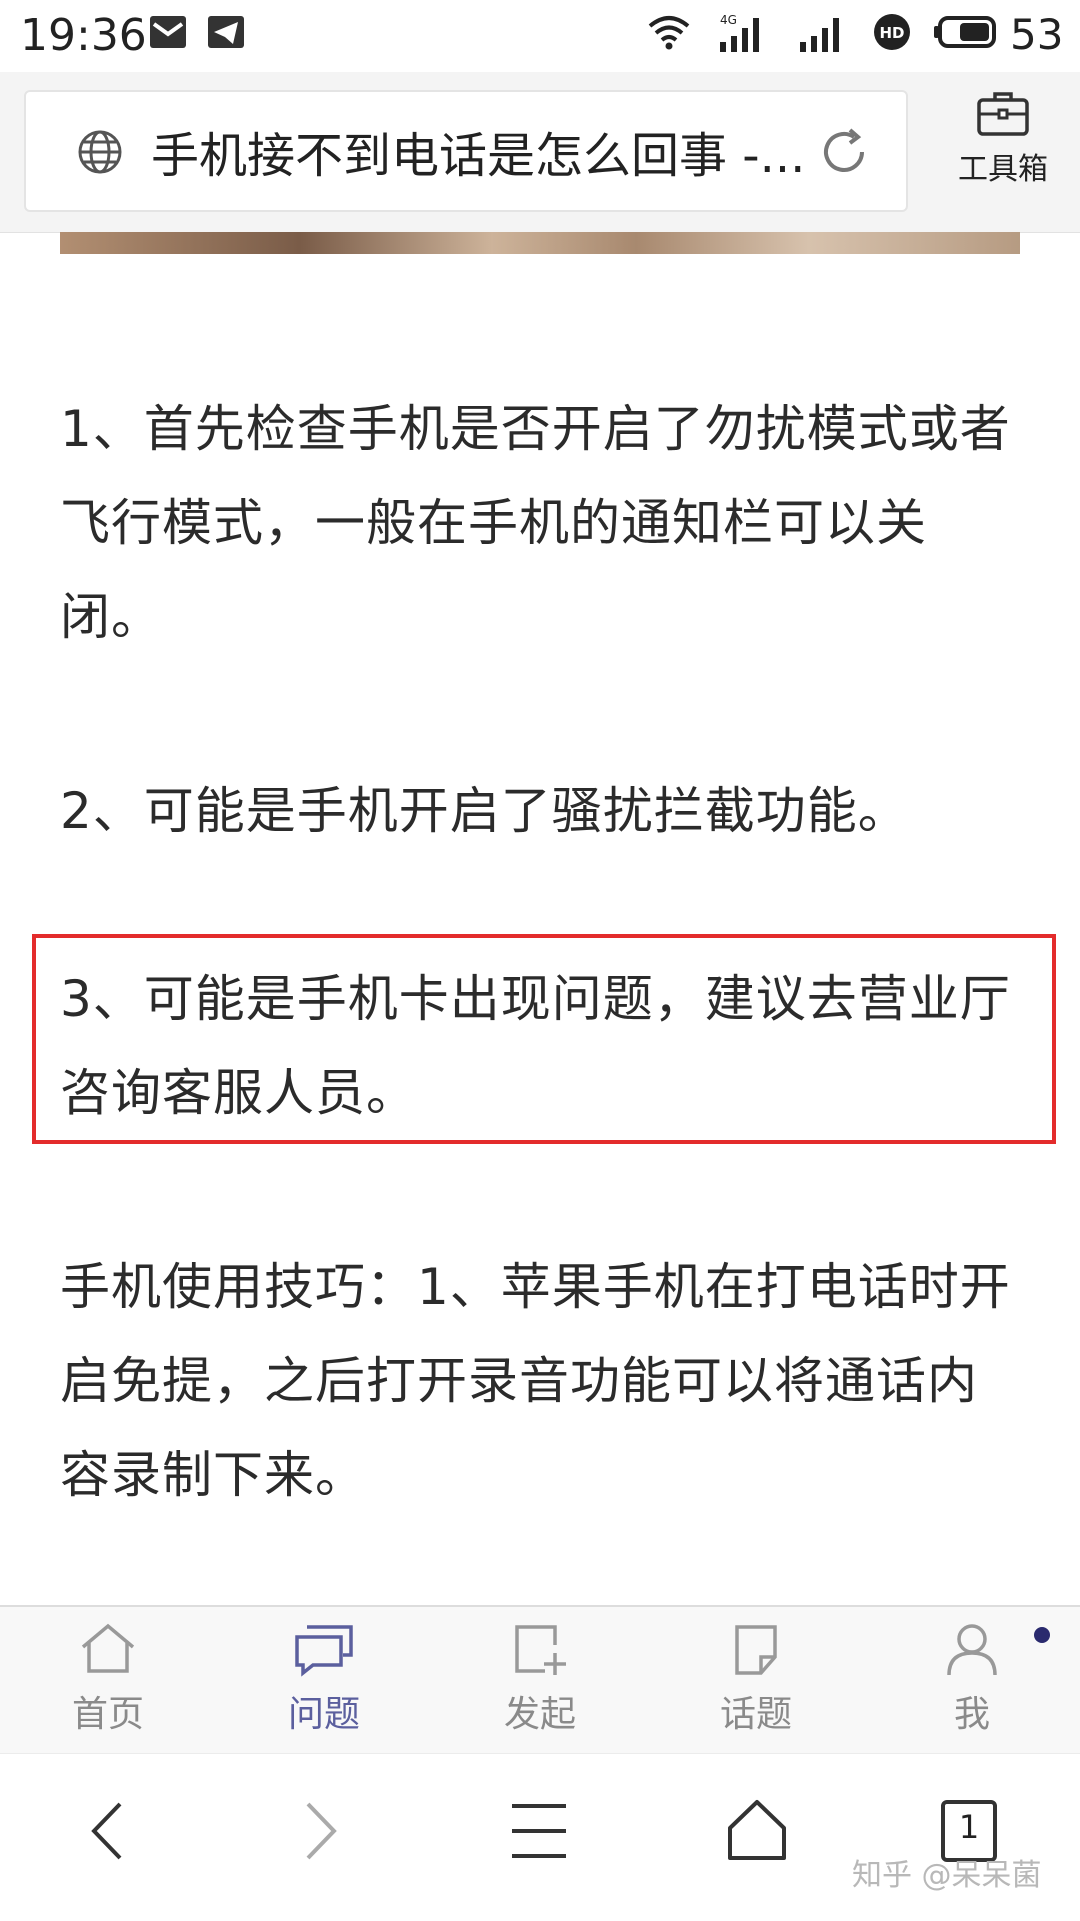  Describe the element at coordinates (821, 35) in the screenshot. I see `signal-icon` at that location.